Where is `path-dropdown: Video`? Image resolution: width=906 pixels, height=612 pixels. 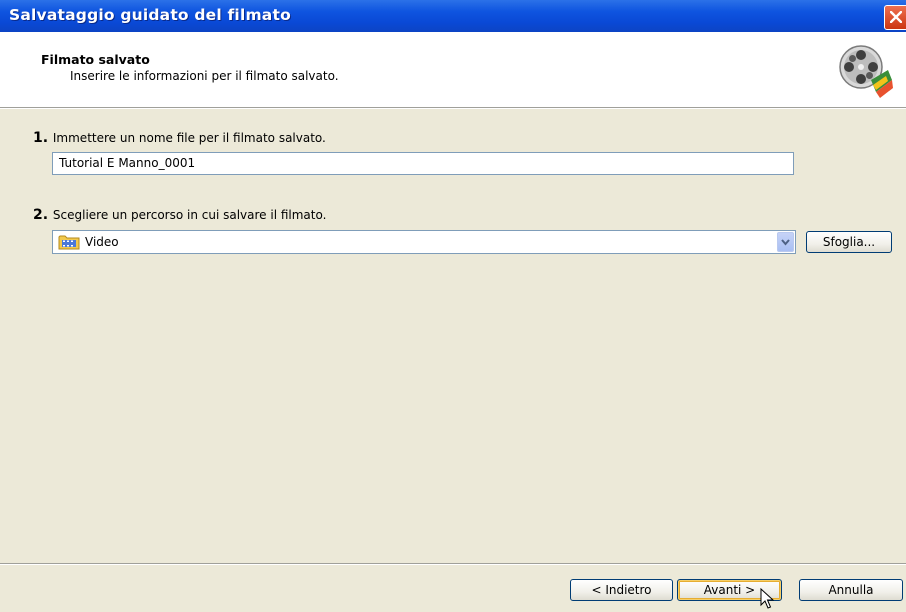 path-dropdown: Video is located at coordinates (424, 242).